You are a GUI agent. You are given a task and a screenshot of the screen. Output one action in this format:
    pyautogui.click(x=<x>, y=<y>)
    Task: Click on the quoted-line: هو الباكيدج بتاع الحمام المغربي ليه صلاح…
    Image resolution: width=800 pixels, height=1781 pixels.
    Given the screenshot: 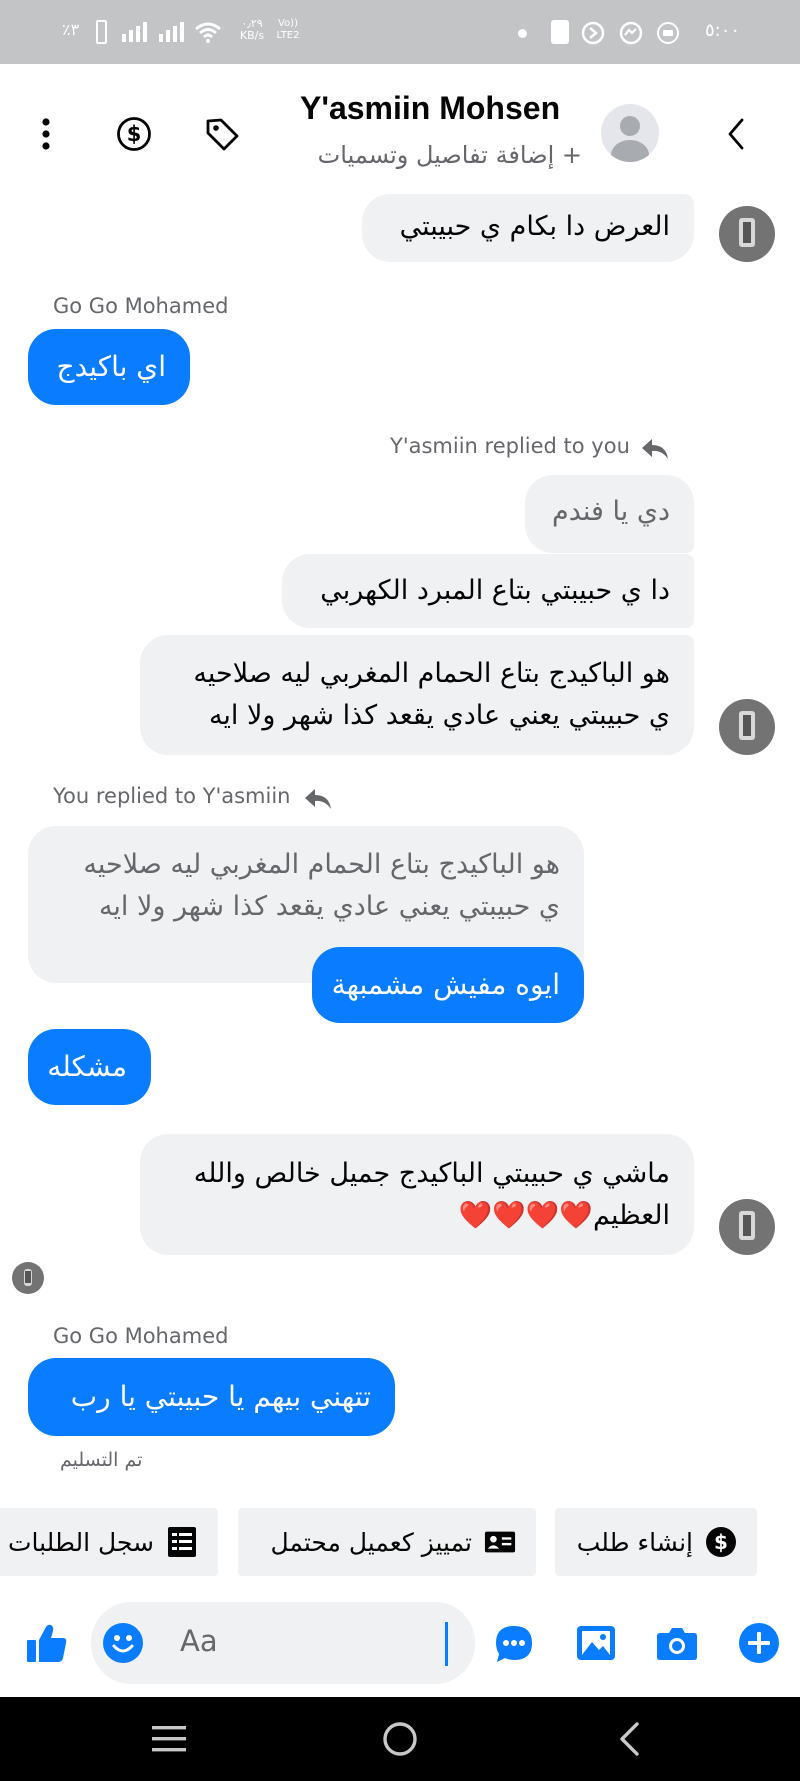 What is the action you would take?
    pyautogui.click(x=321, y=864)
    